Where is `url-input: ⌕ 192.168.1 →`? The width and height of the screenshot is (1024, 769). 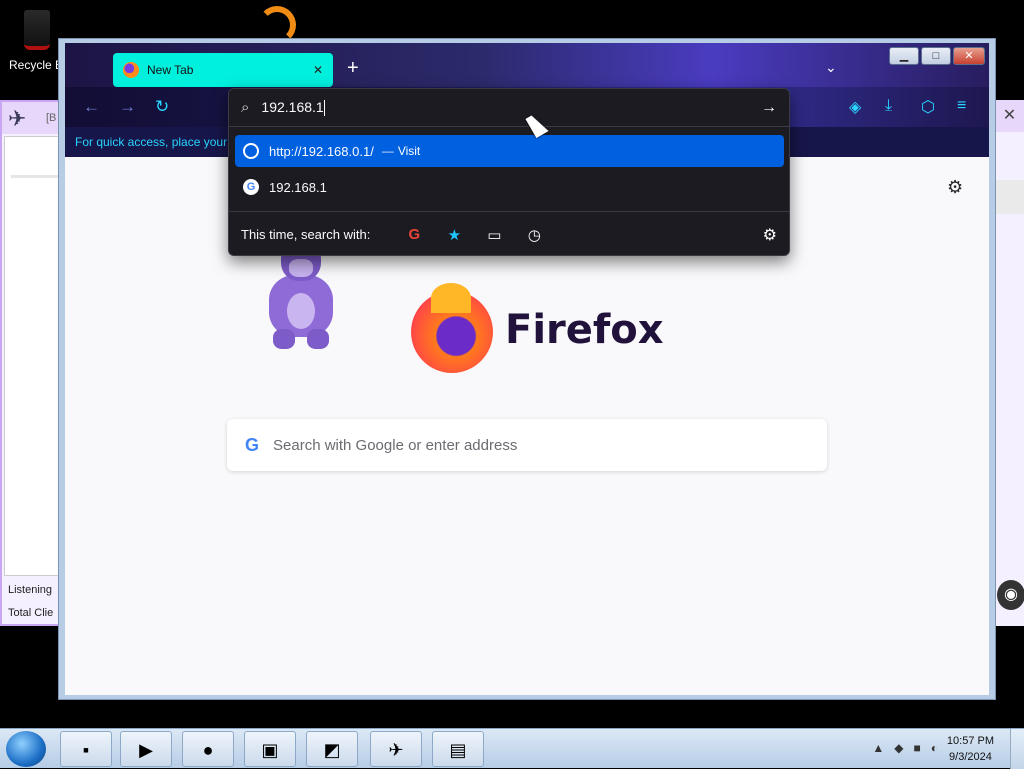
url-input: ⌕ 192.168.1 → is located at coordinates (509, 108).